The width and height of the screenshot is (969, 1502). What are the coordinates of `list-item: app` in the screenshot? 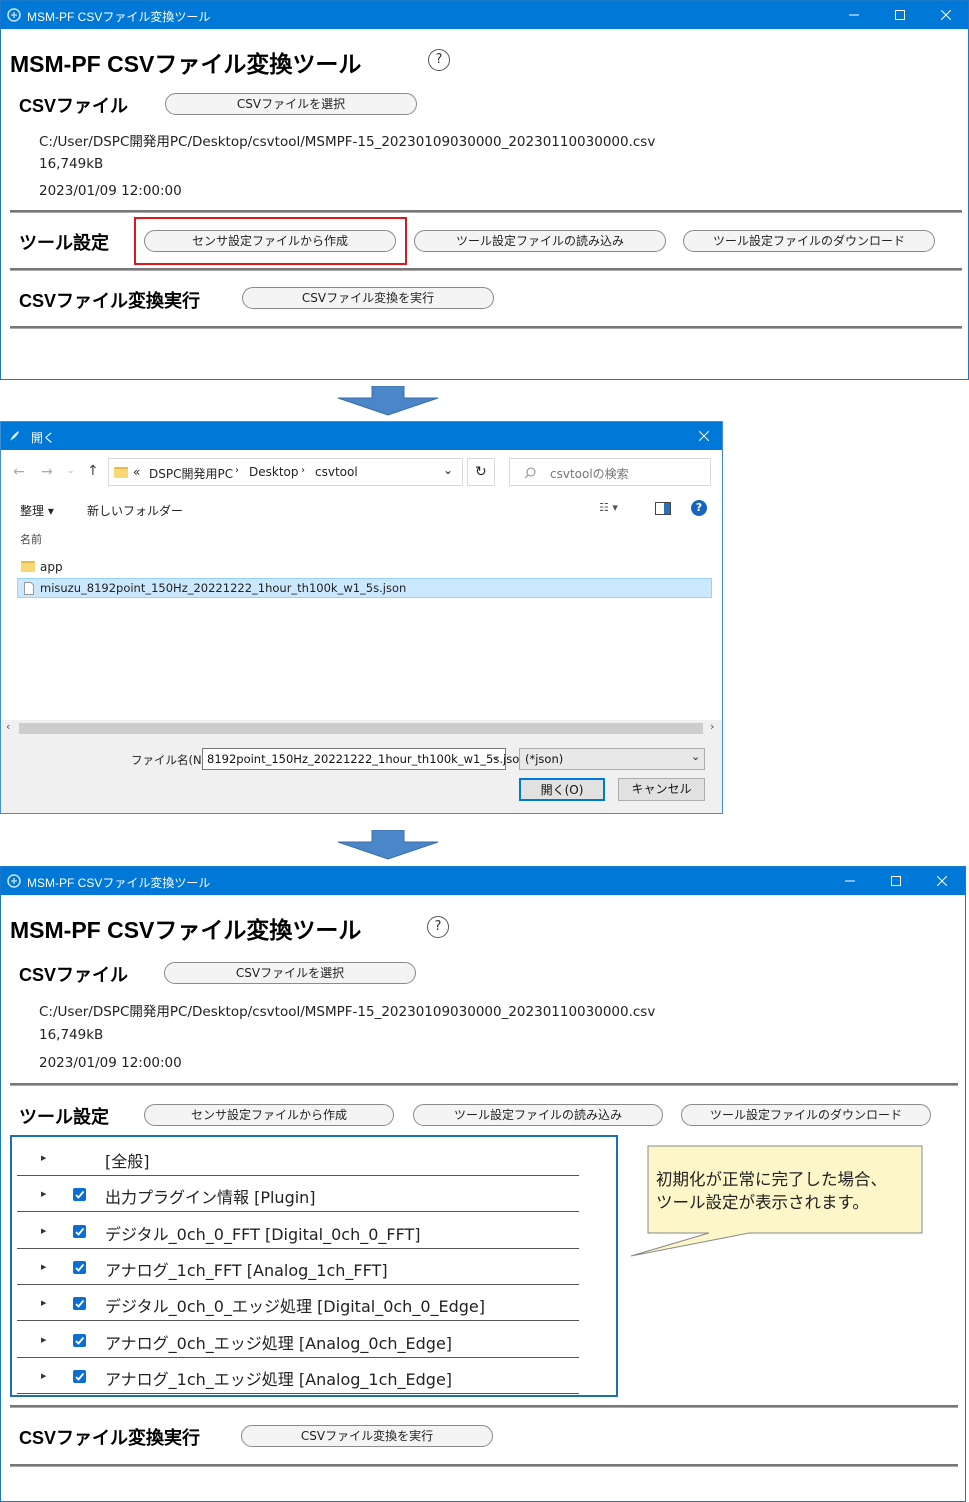 It's located at (169, 567).